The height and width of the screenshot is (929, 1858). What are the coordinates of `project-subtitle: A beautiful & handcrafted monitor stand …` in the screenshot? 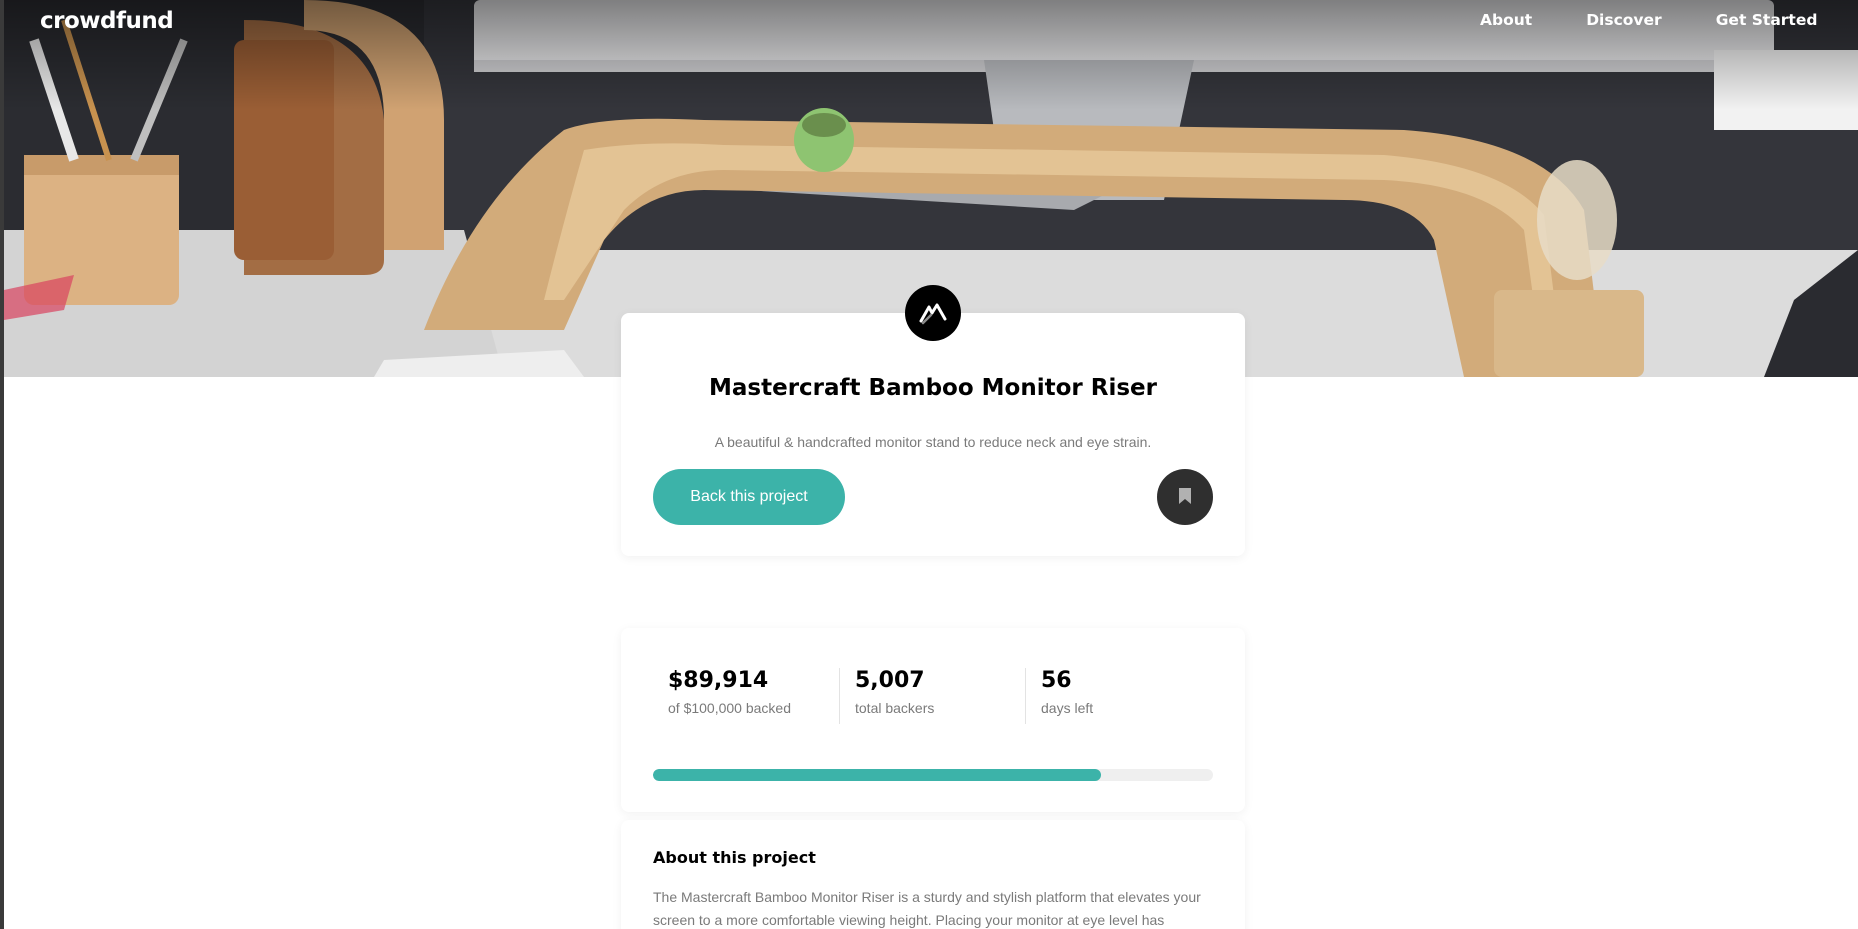 It's located at (933, 442).